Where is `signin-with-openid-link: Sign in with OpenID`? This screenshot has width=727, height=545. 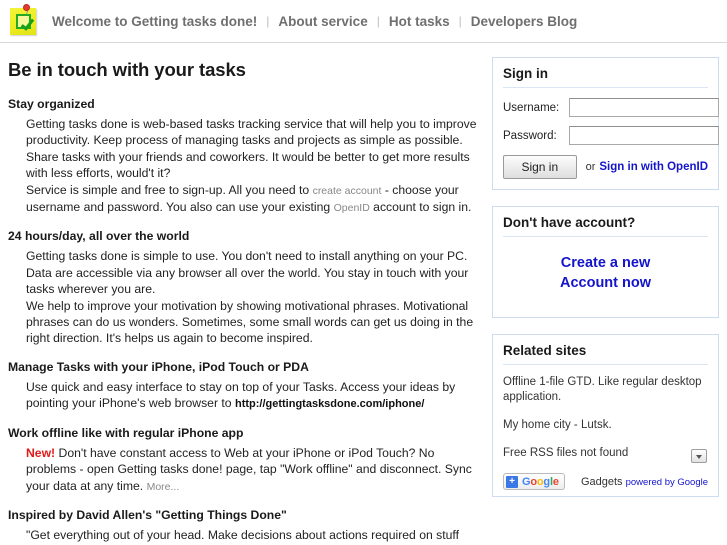
signin-with-openid-link: Sign in with OpenID is located at coordinates (653, 167).